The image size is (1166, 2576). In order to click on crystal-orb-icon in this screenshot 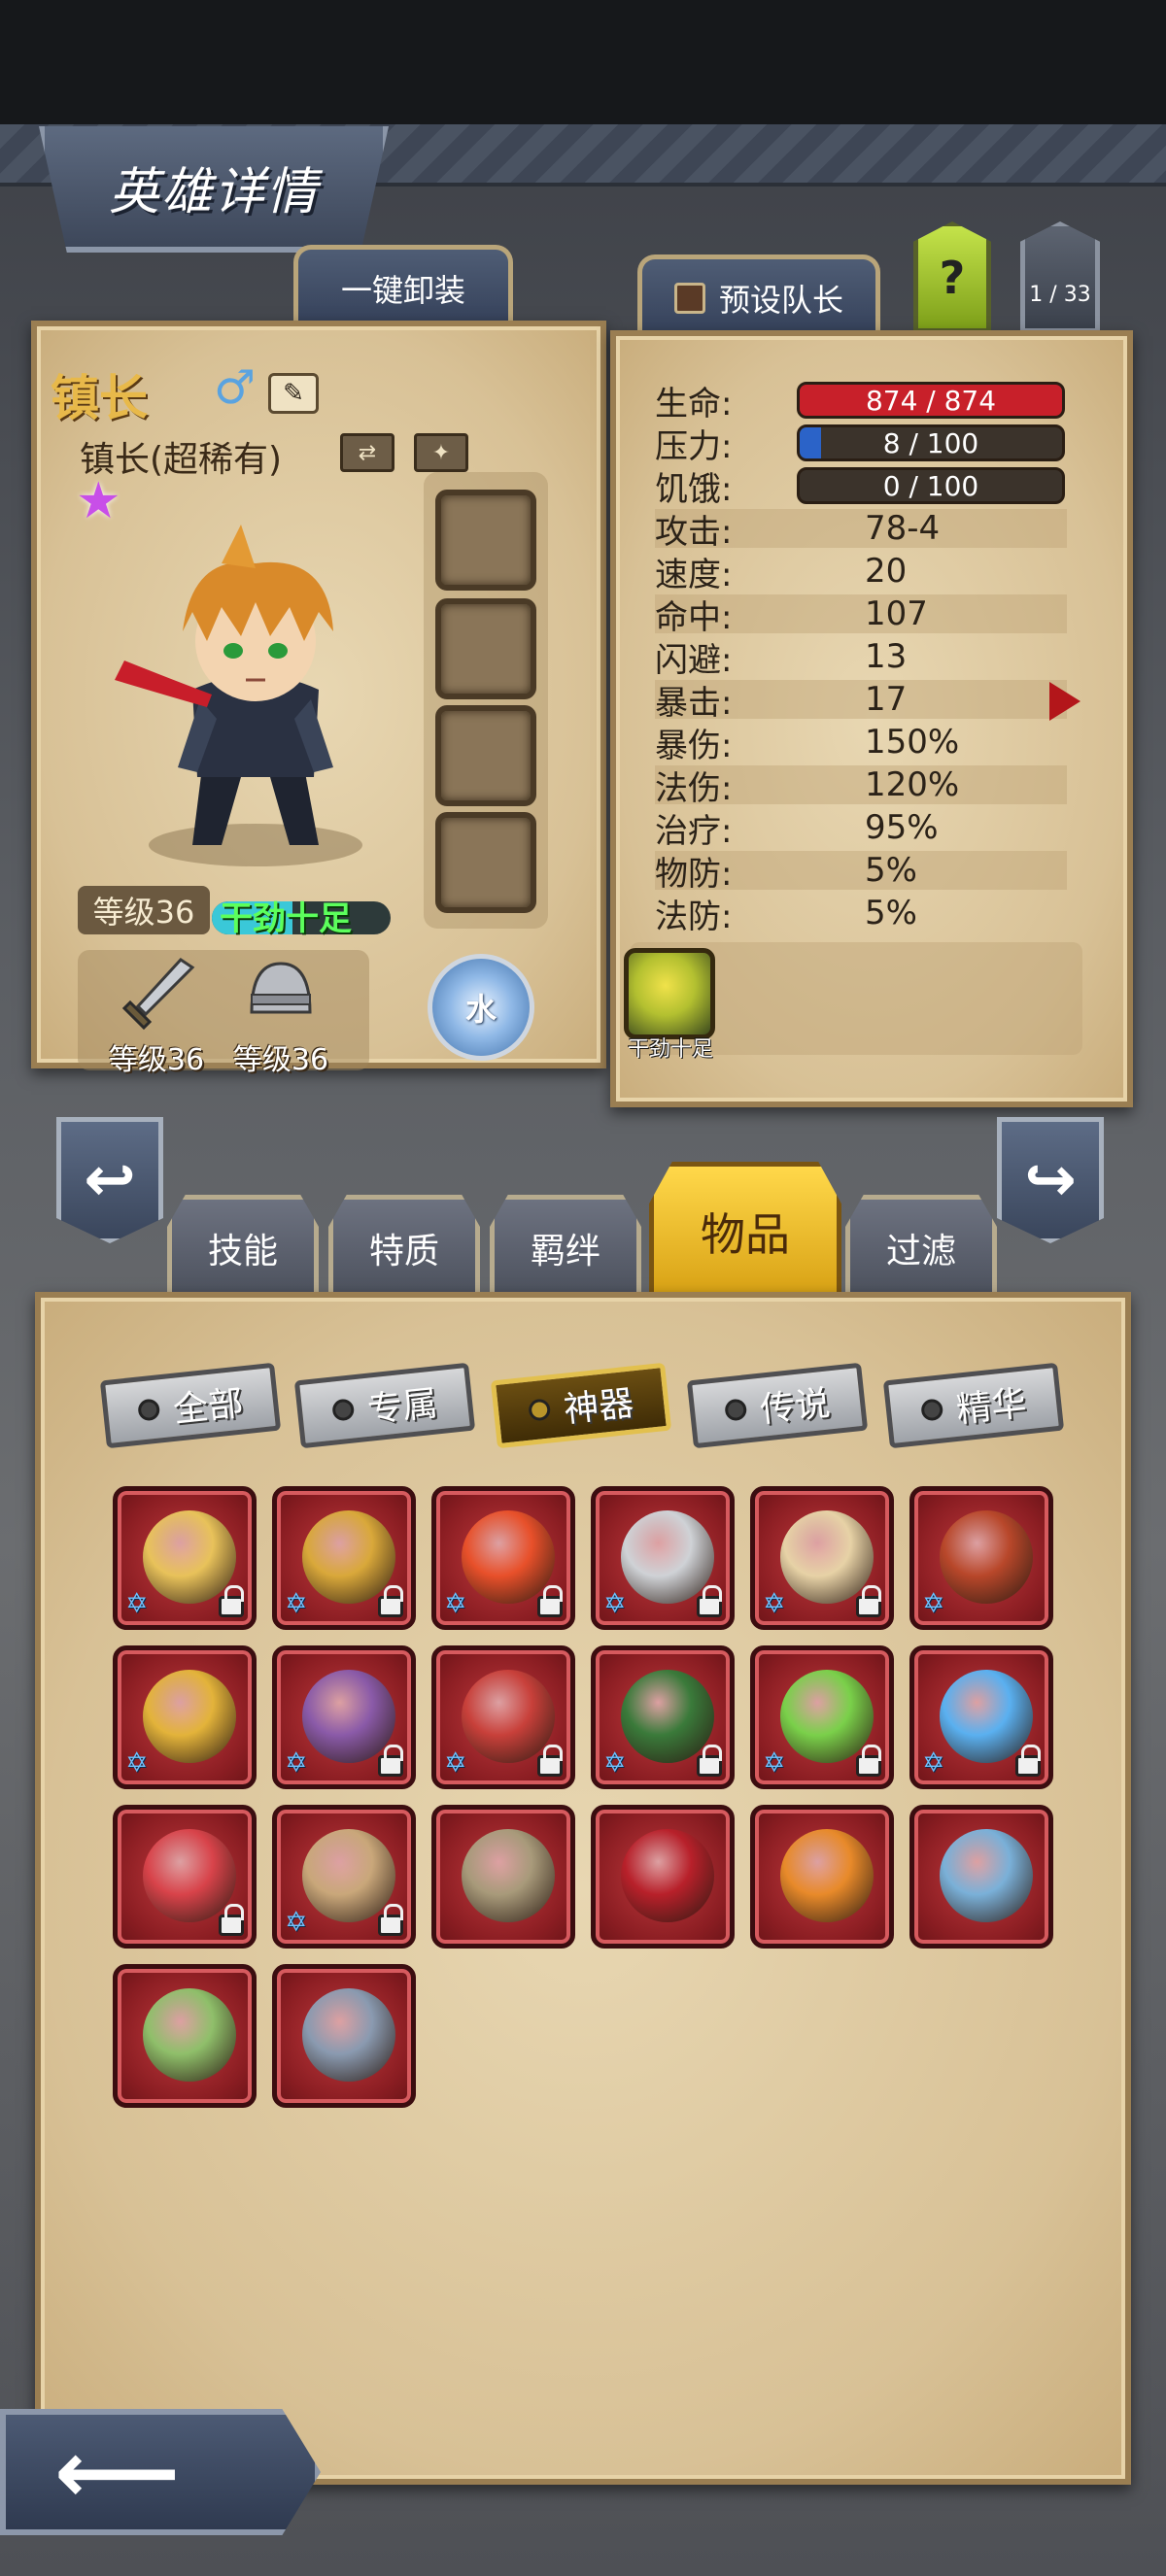, I will do `click(986, 1716)`.